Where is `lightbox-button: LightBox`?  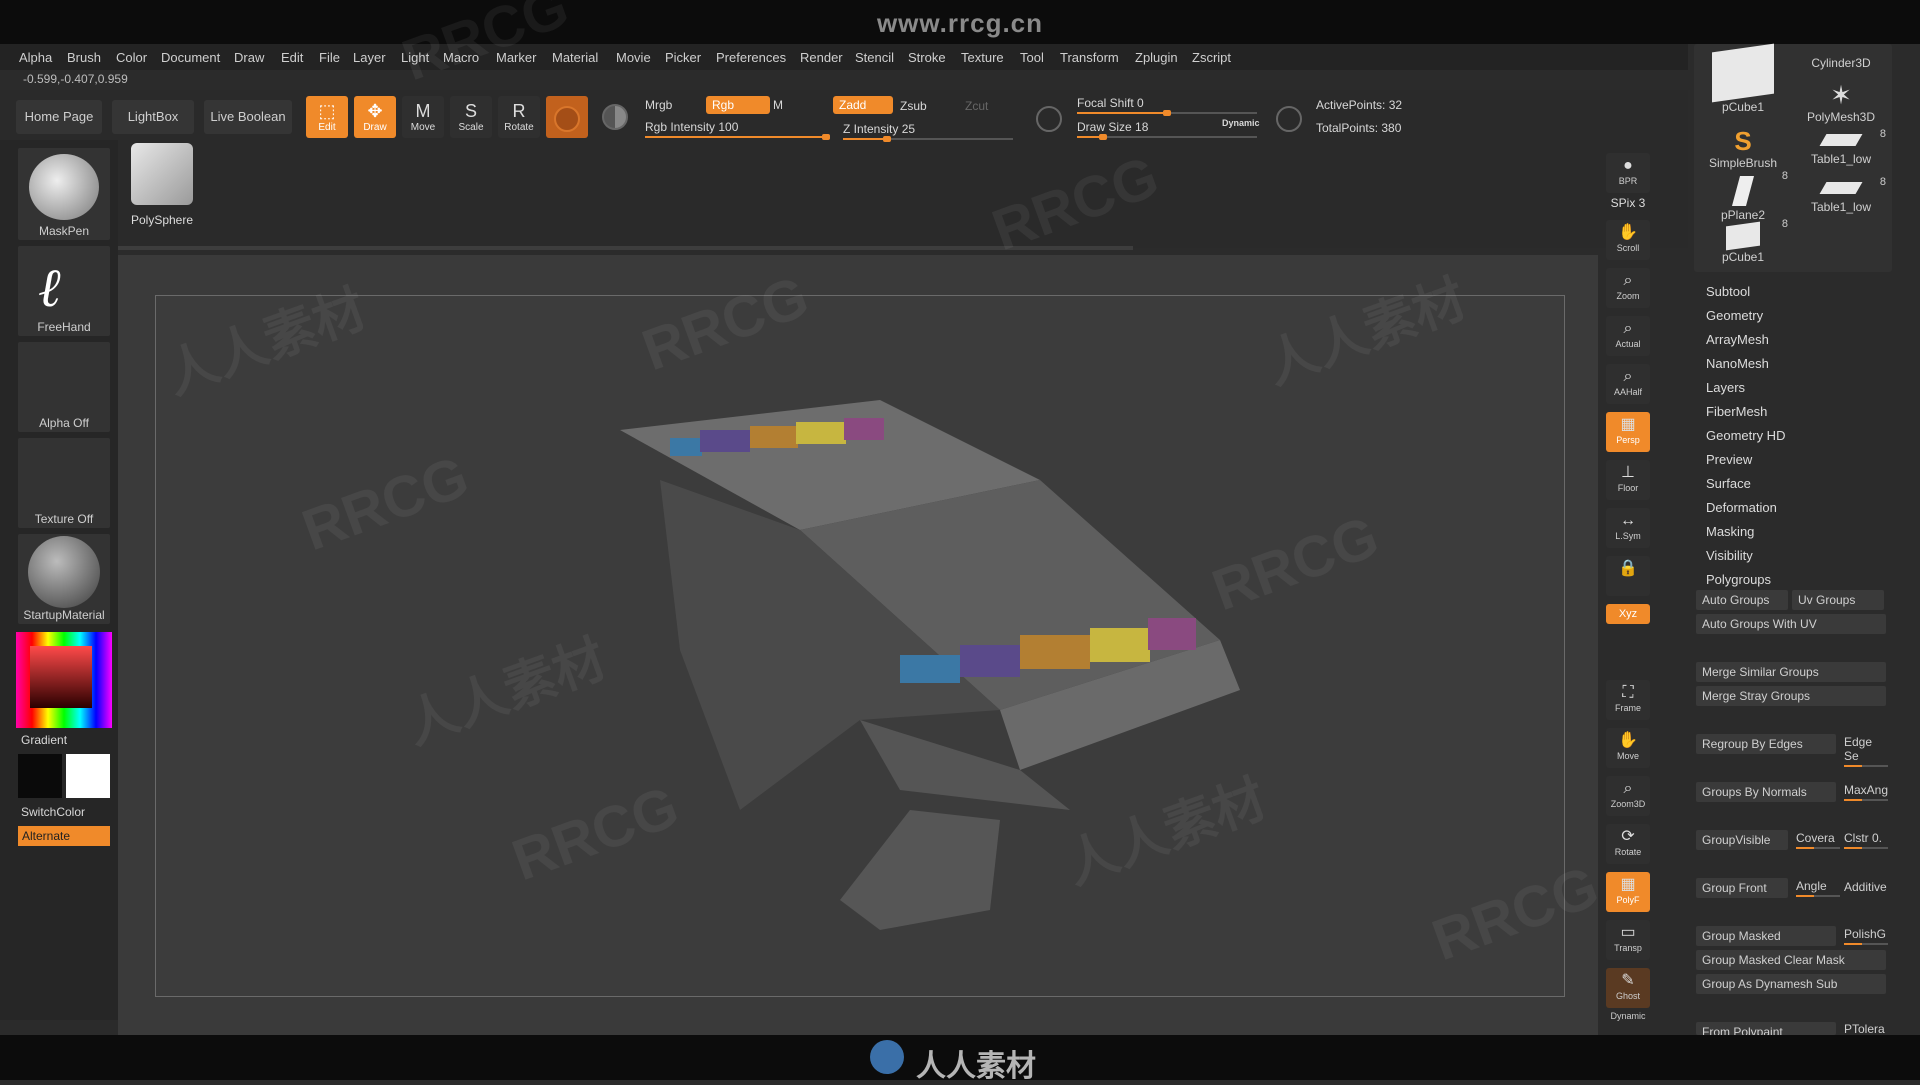 lightbox-button: LightBox is located at coordinates (153, 117).